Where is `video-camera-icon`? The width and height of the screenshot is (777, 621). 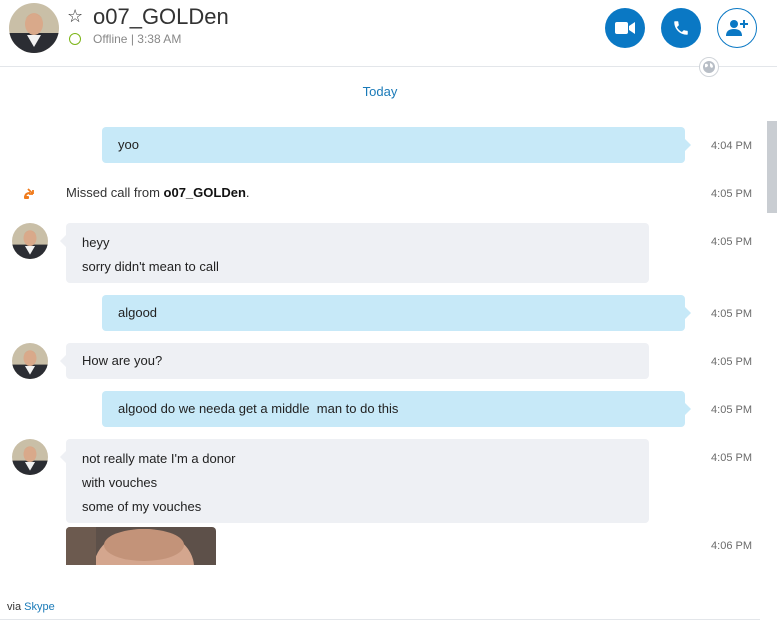 video-camera-icon is located at coordinates (625, 28).